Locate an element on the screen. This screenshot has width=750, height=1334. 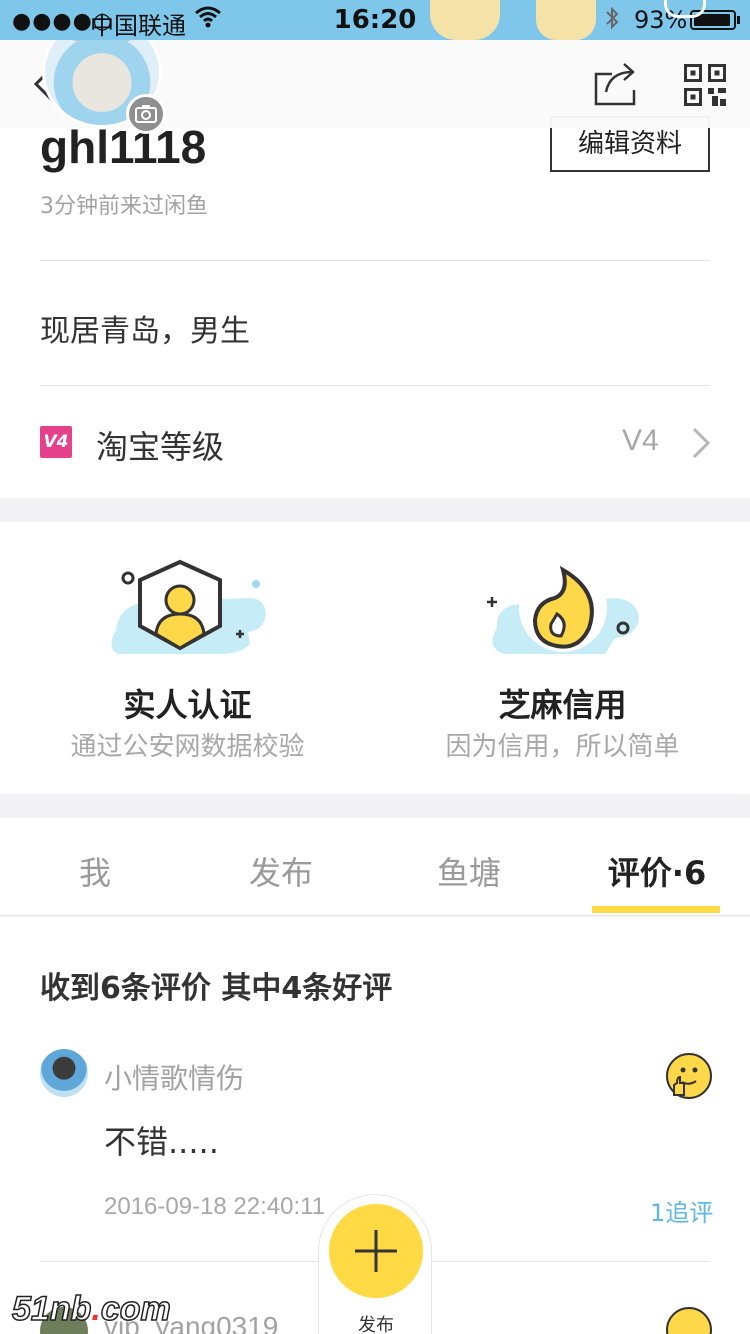
credit-subtitle: 因为信用，所以简单 is located at coordinates (562, 747).